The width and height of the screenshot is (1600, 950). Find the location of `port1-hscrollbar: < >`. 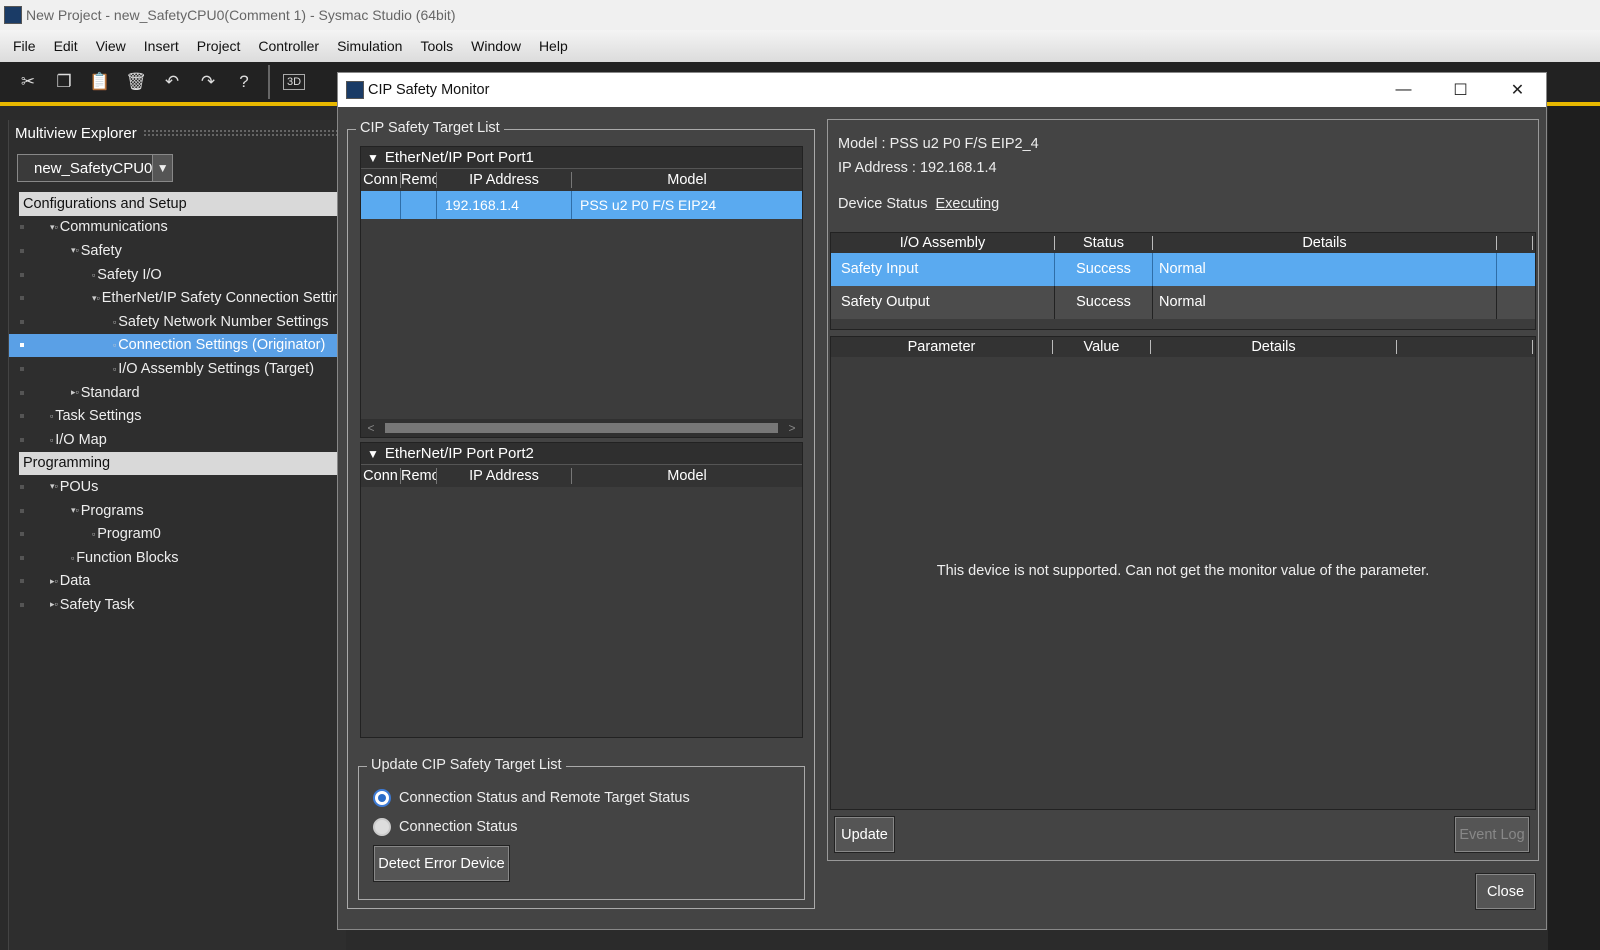

port1-hscrollbar: < > is located at coordinates (581, 428).